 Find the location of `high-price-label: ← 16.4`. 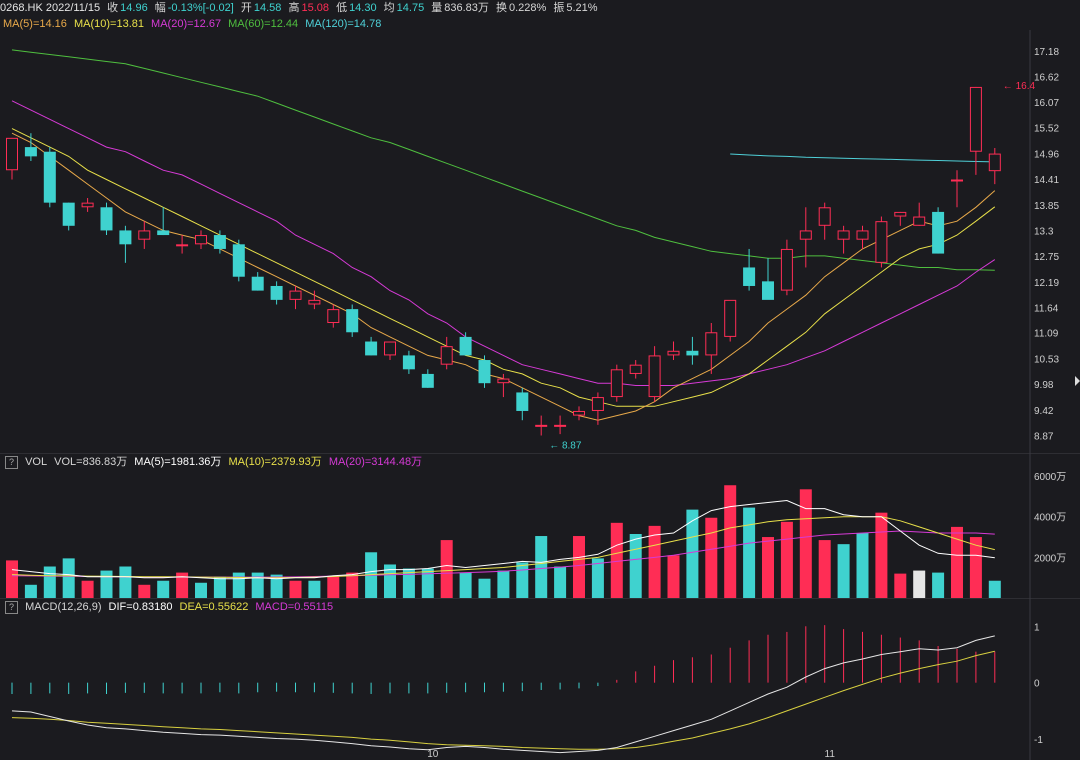

high-price-label: ← 16.4 is located at coordinates (1019, 86).